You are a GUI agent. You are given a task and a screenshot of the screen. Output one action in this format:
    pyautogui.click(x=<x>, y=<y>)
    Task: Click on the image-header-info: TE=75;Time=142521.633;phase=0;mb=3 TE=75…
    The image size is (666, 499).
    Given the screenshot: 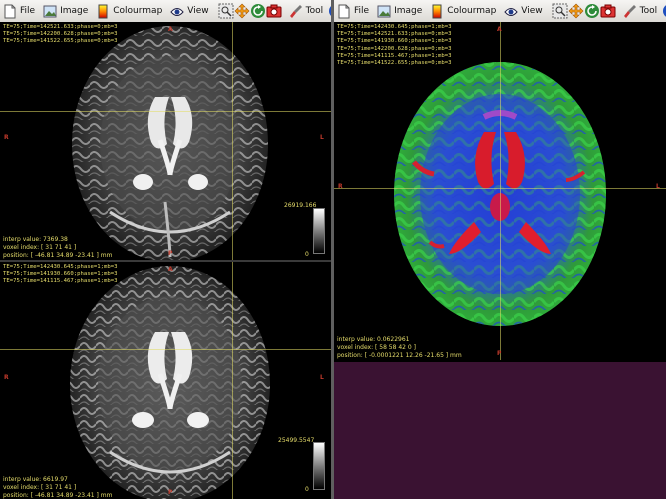 What is the action you would take?
    pyautogui.click(x=60, y=34)
    